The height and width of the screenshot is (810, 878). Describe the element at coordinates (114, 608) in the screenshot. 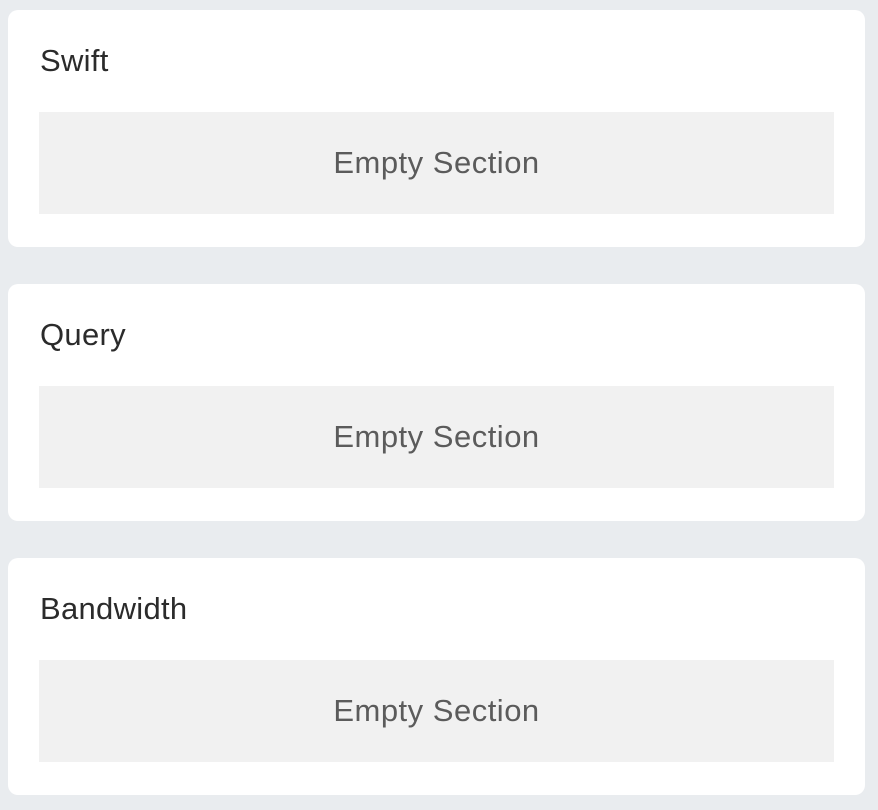

I see `section-title: Bandwidth` at that location.